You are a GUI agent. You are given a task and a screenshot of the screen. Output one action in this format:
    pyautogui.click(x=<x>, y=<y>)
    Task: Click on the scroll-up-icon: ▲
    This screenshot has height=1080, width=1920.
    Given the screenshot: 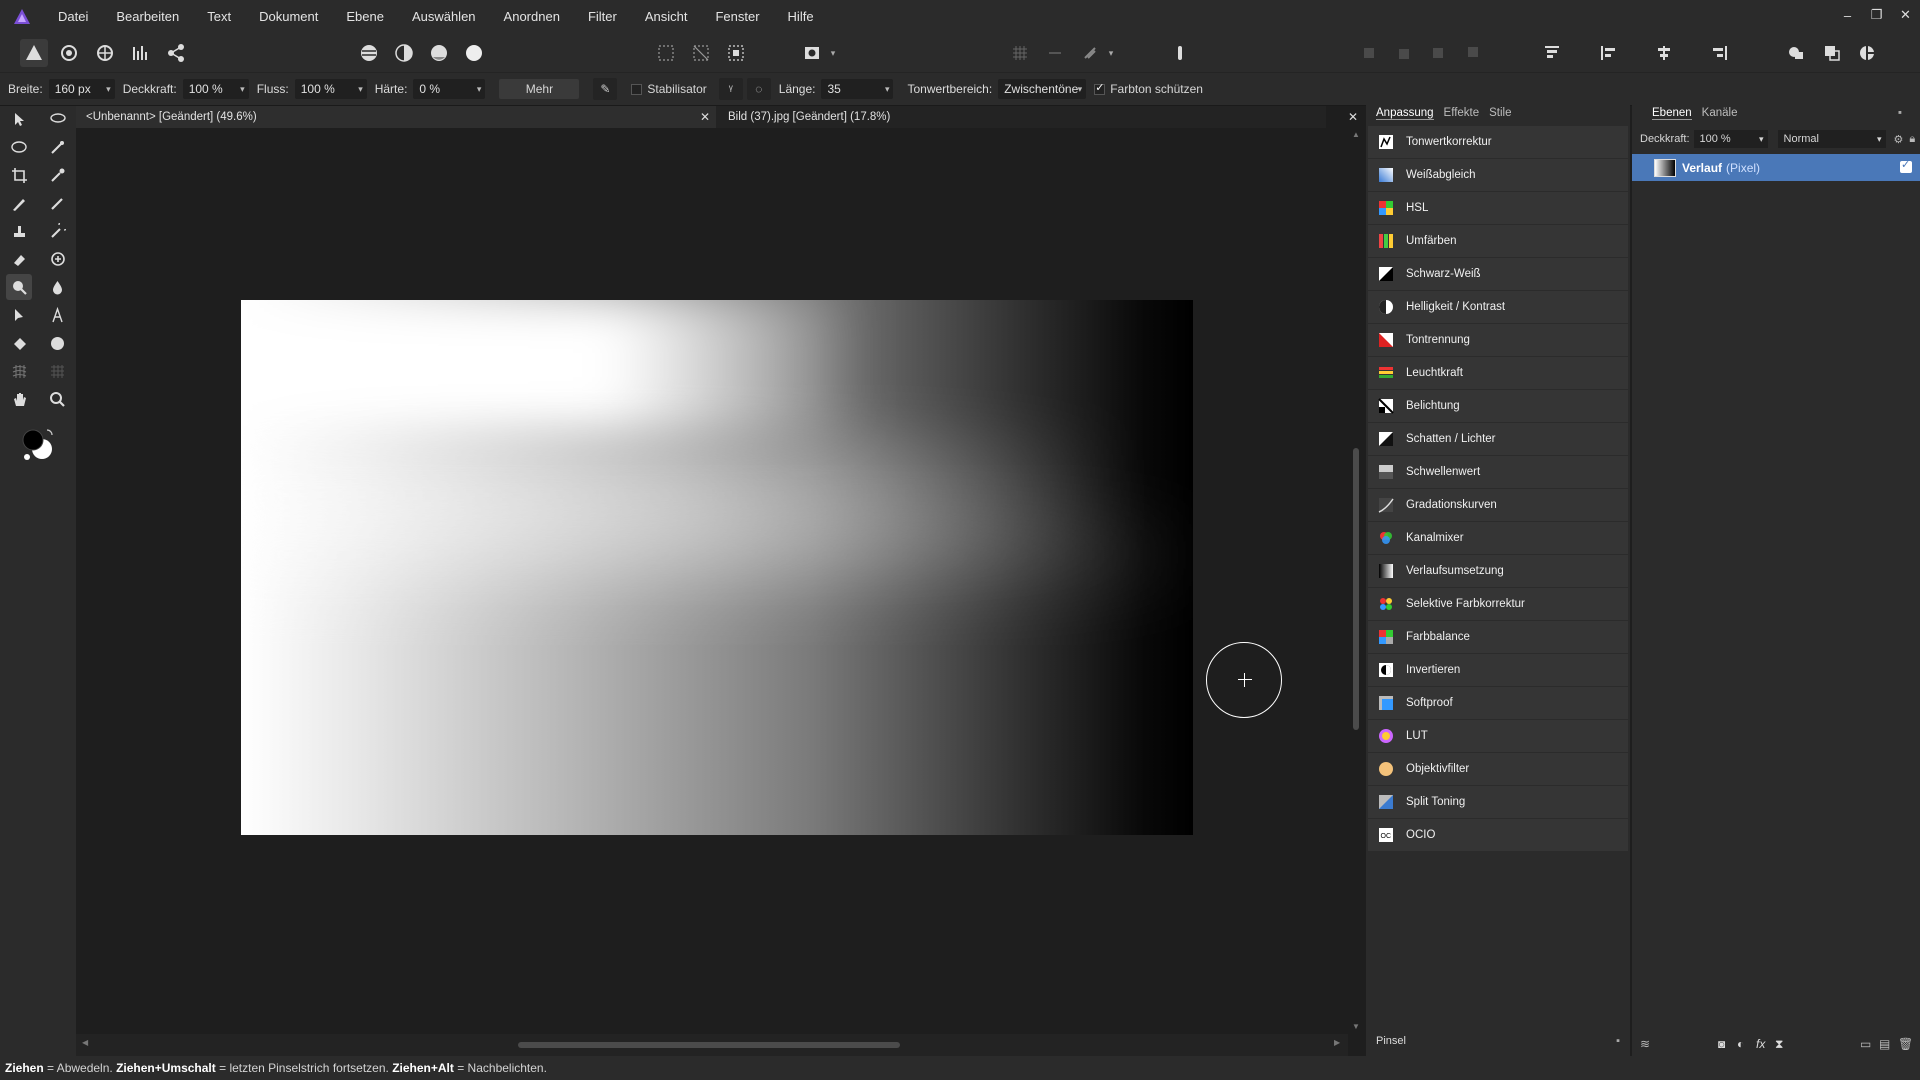 What is the action you would take?
    pyautogui.click(x=1356, y=134)
    